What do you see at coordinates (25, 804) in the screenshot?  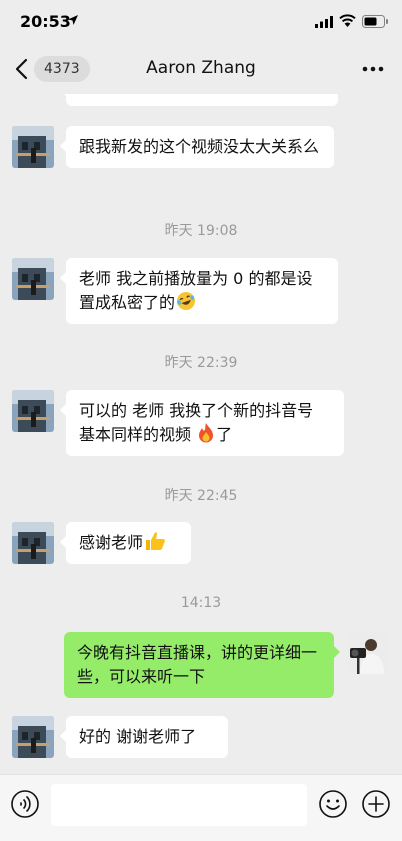 I see `voice-icon` at bounding box center [25, 804].